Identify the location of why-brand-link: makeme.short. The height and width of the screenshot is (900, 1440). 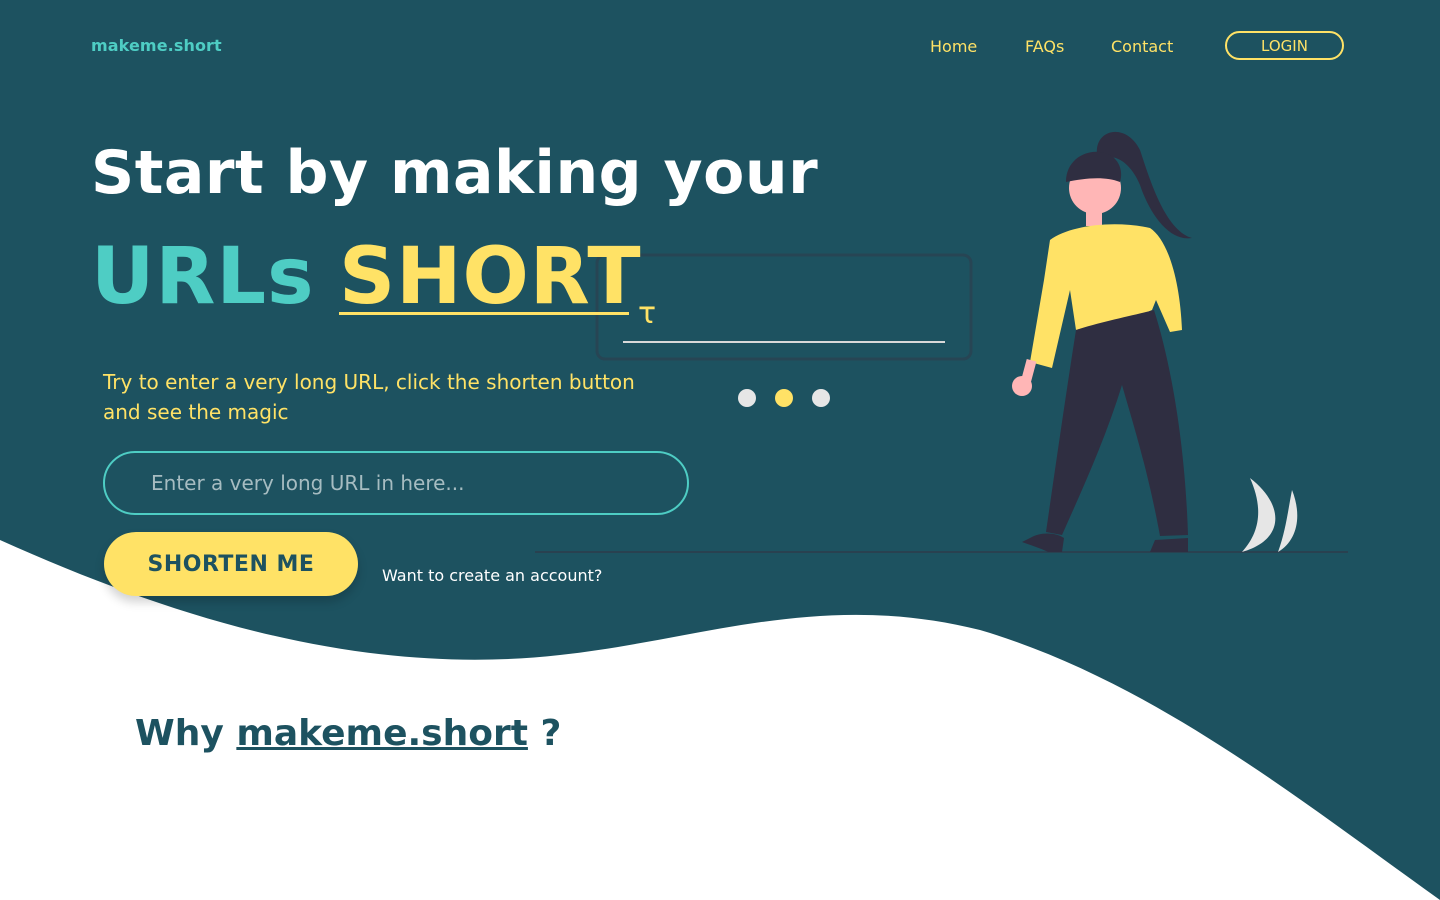
(382, 733).